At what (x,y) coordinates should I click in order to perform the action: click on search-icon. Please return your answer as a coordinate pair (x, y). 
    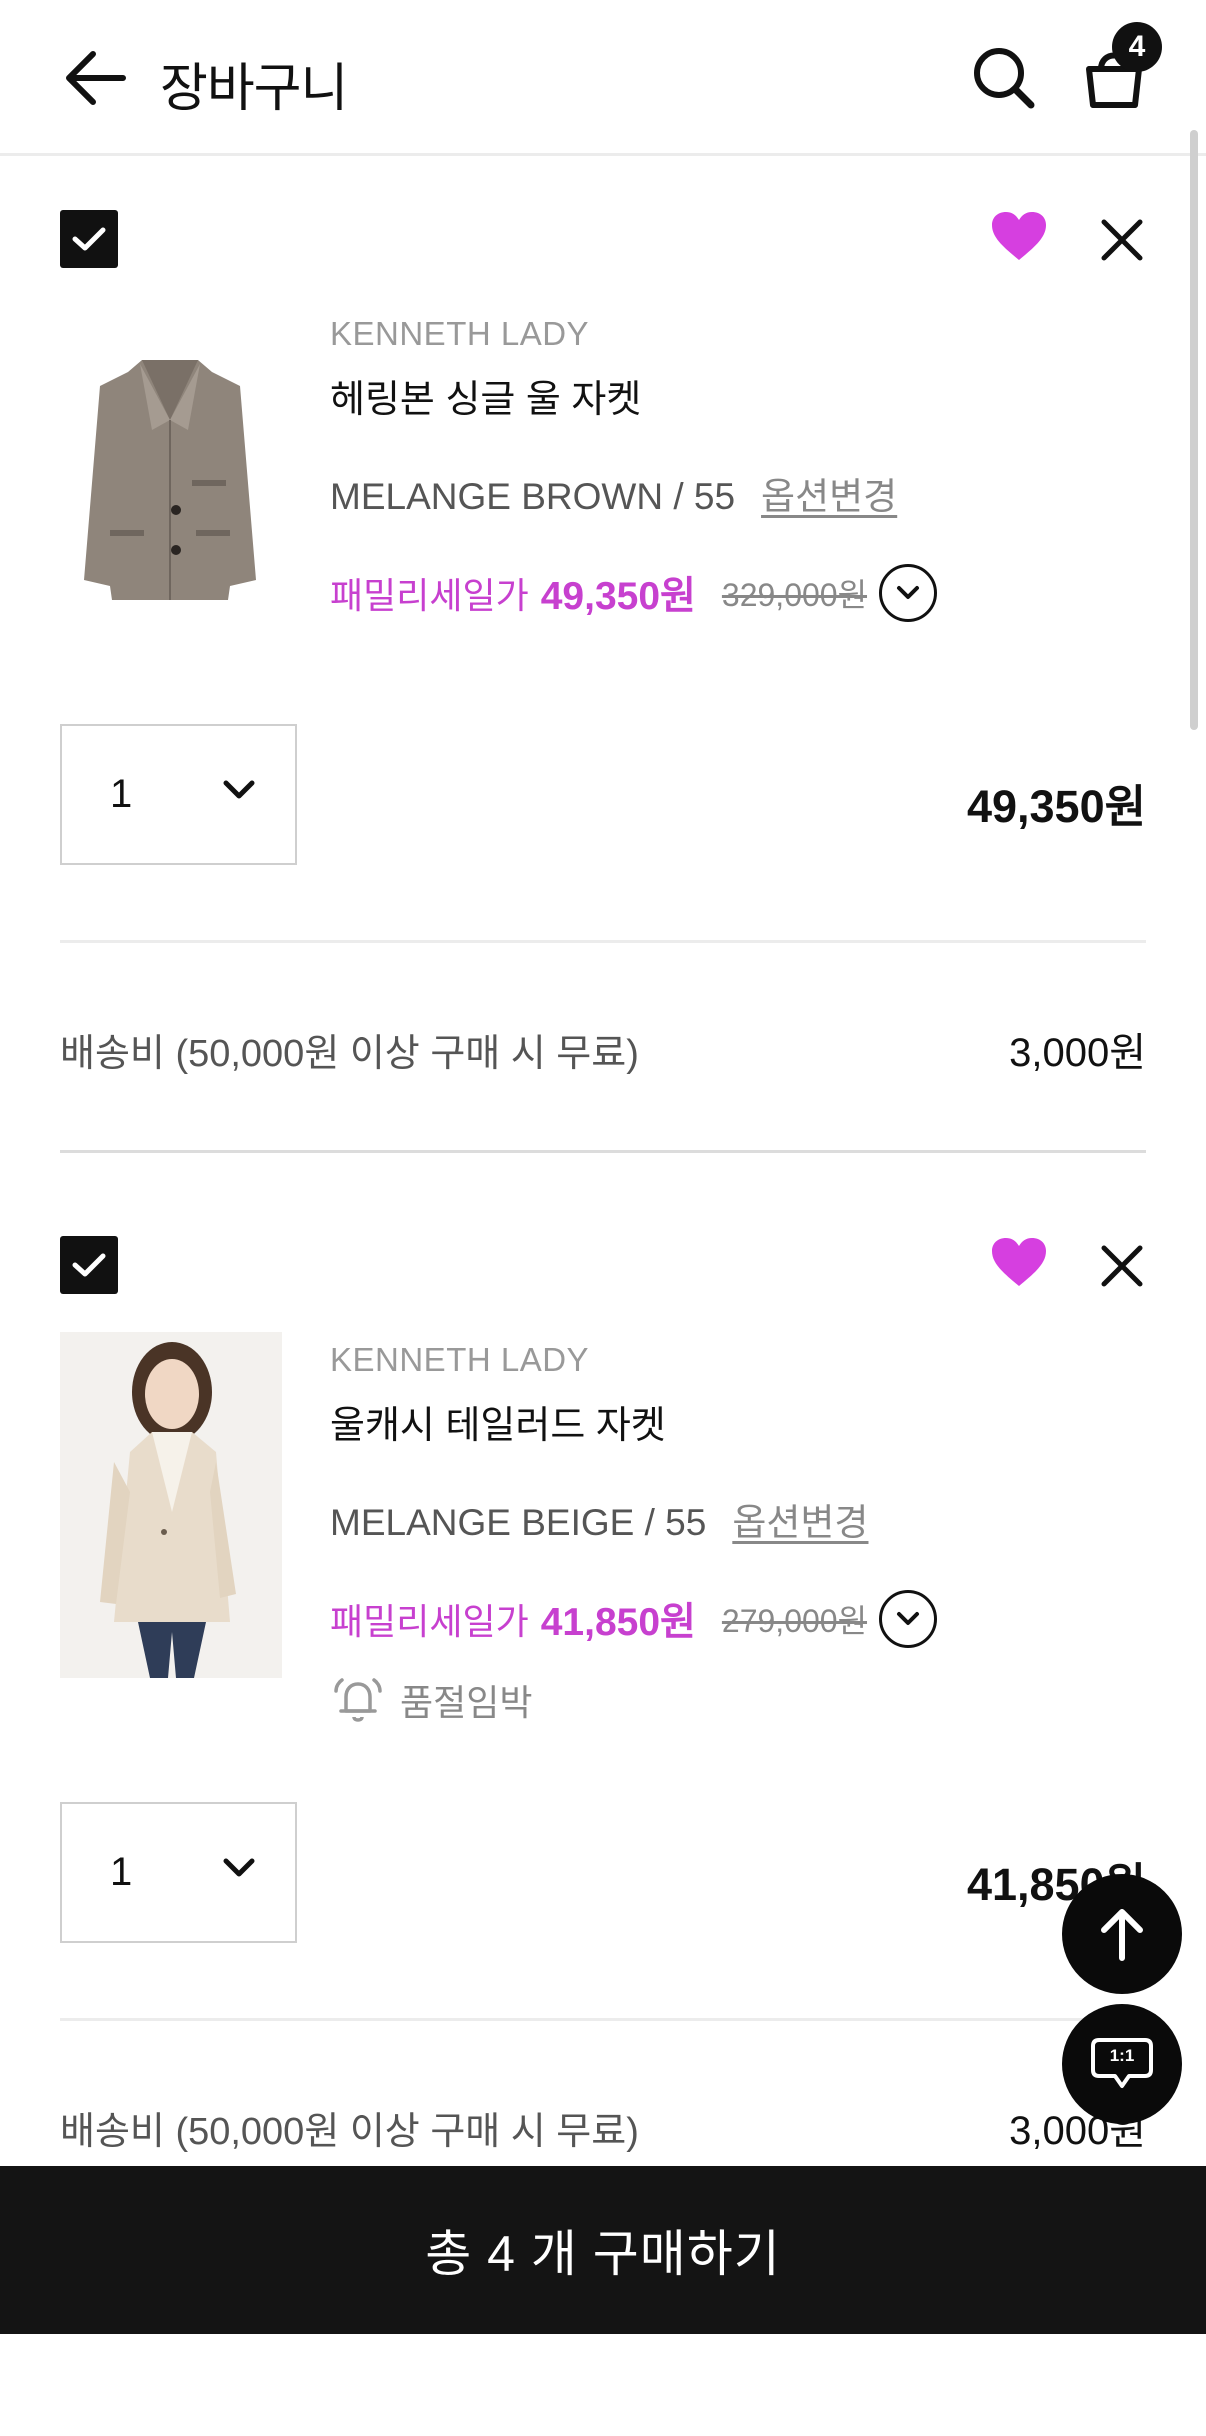
    Looking at the image, I should click on (1004, 78).